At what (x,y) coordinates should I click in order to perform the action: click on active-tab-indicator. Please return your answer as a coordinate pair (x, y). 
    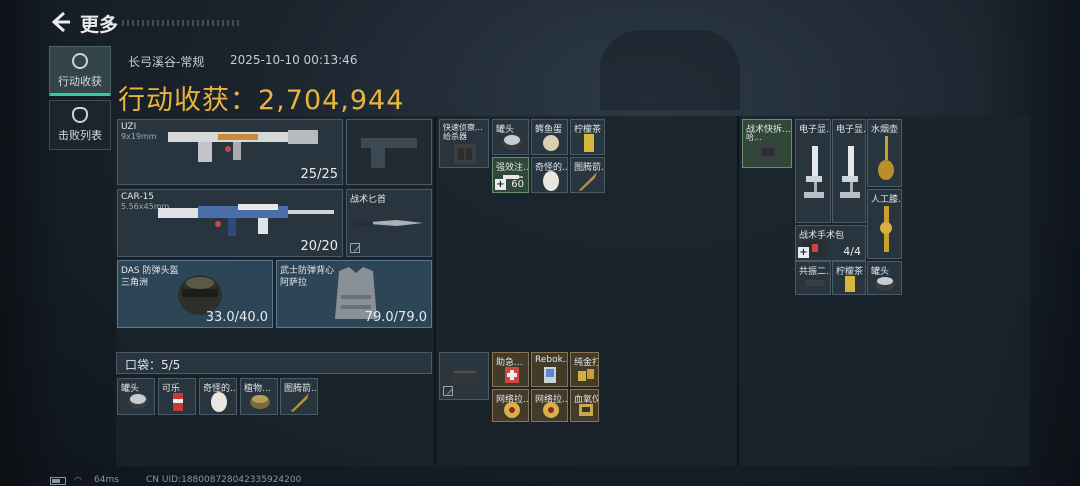
    Looking at the image, I should click on (80, 94).